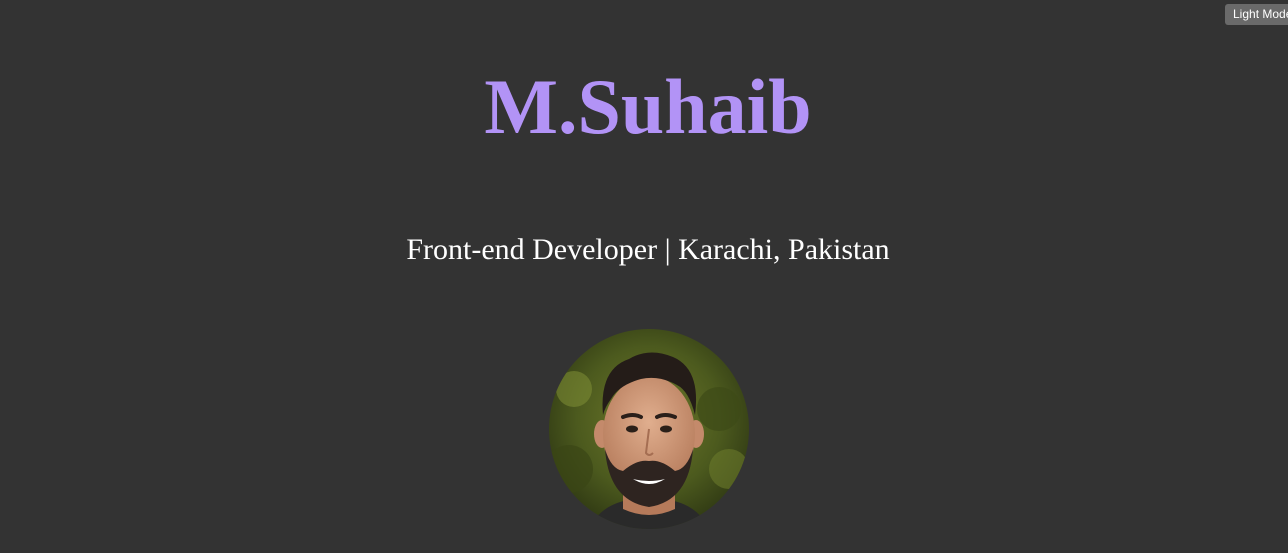 This screenshot has width=1288, height=553. Describe the element at coordinates (648, 106) in the screenshot. I see `page-title: M.Suhaib` at that location.